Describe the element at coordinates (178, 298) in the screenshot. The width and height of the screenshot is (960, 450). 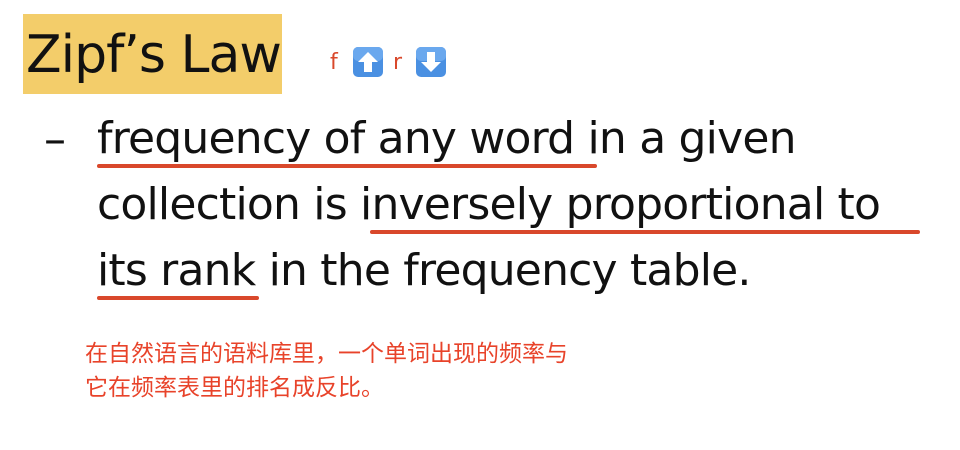
I see `underline-its-rank` at that location.